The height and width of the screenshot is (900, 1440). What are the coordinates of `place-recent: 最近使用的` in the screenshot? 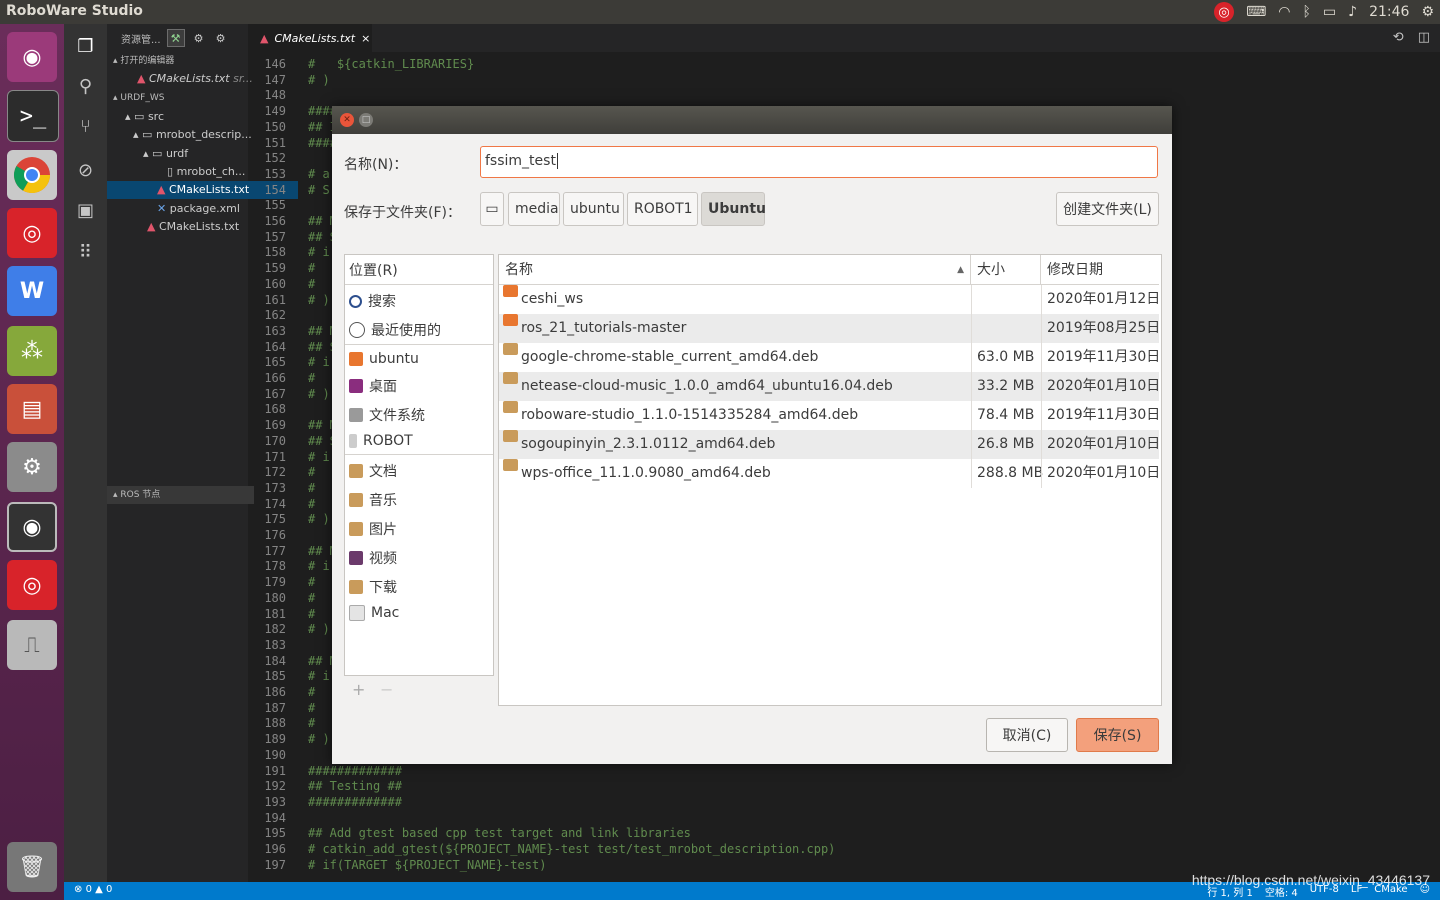 It's located at (419, 330).